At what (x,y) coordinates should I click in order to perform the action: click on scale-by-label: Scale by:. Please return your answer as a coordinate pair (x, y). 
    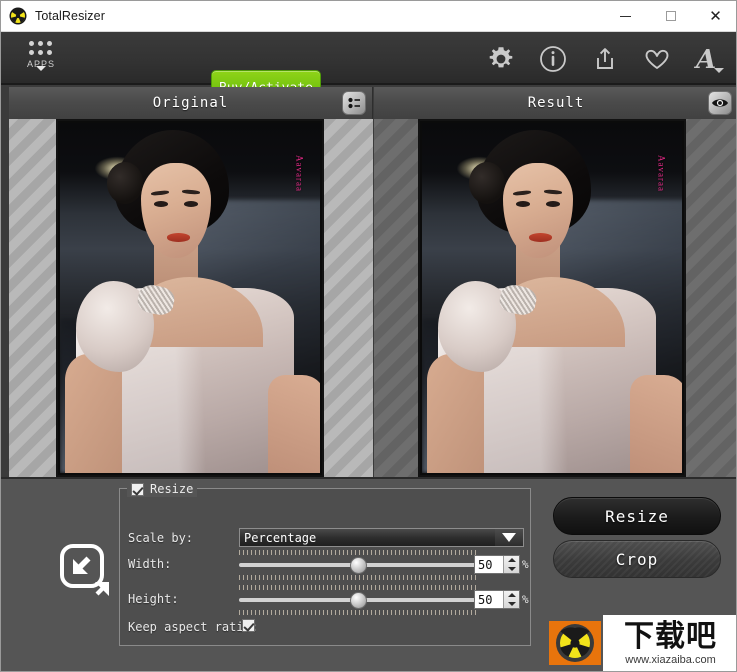
    Looking at the image, I should click on (161, 538).